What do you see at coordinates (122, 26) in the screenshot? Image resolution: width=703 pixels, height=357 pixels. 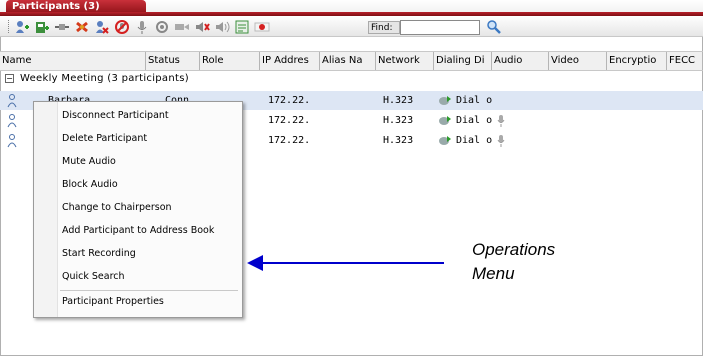 I see `mute-audio-icon` at bounding box center [122, 26].